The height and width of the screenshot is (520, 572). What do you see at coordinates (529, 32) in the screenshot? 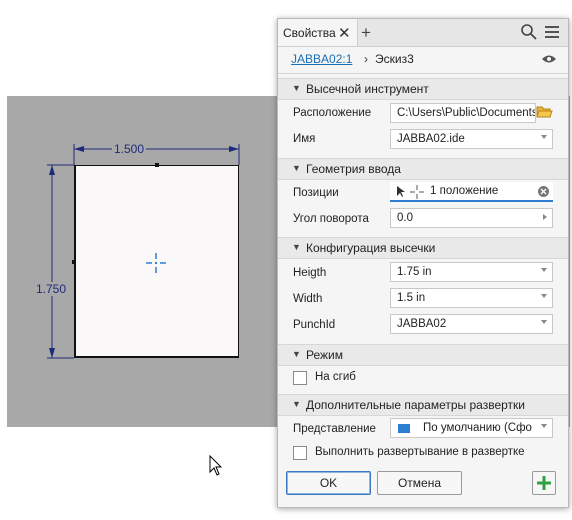
I see `search-icon` at bounding box center [529, 32].